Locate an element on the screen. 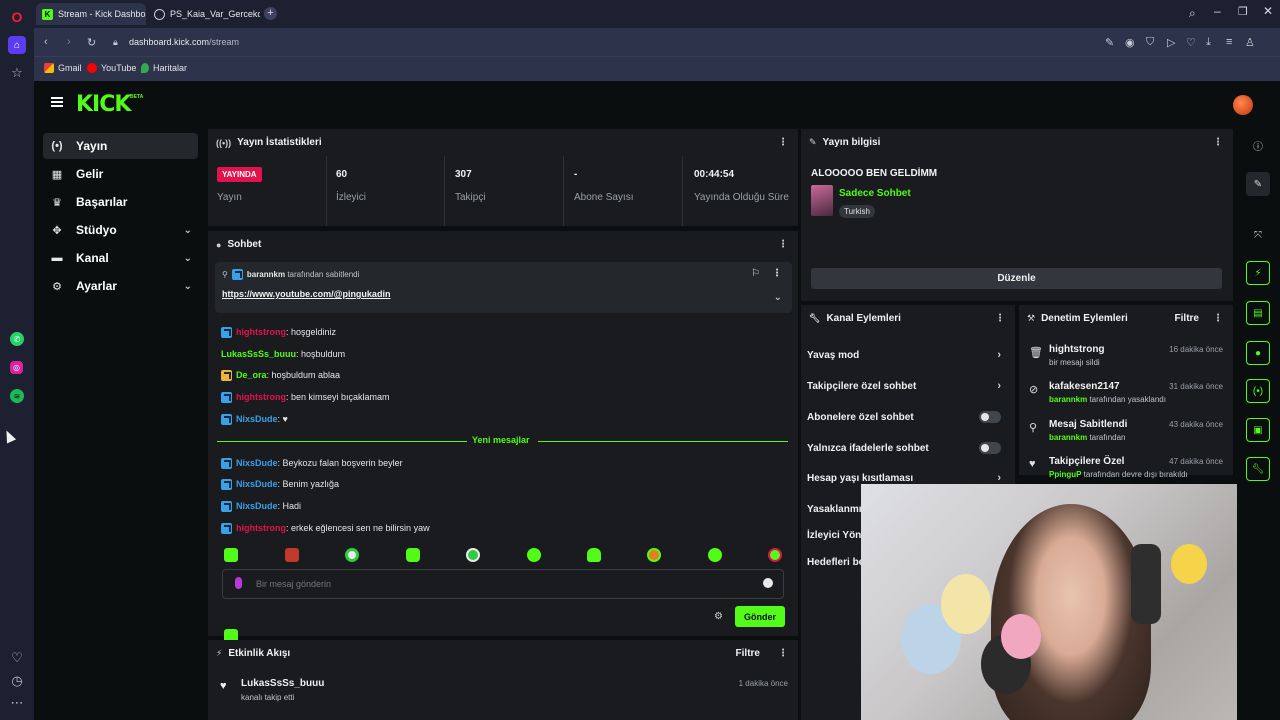 This screenshot has height=720, width=1280. edit-stream-info-button: Düzenle is located at coordinates (1016, 278).